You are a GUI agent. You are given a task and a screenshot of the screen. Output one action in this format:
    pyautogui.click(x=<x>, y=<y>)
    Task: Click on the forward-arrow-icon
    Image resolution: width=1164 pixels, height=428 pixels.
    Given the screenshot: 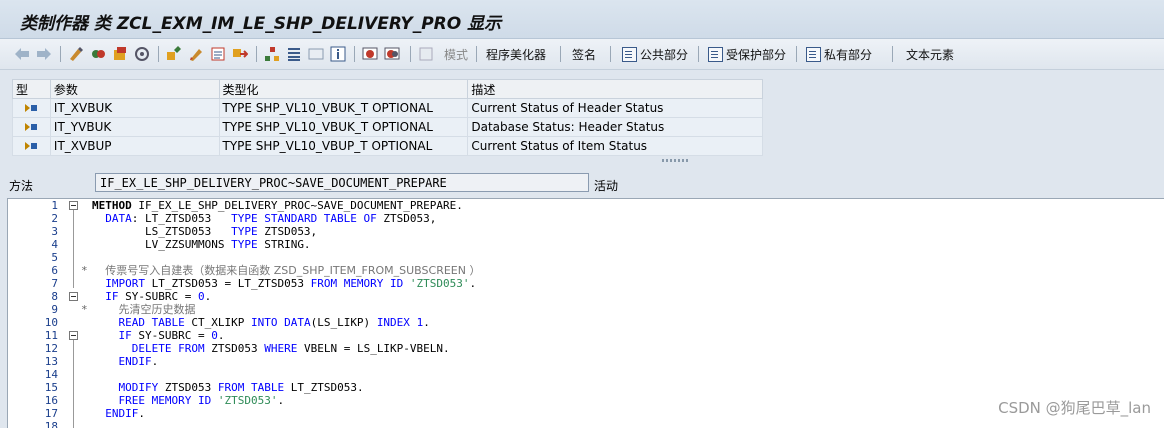 What is the action you would take?
    pyautogui.click(x=44, y=54)
    